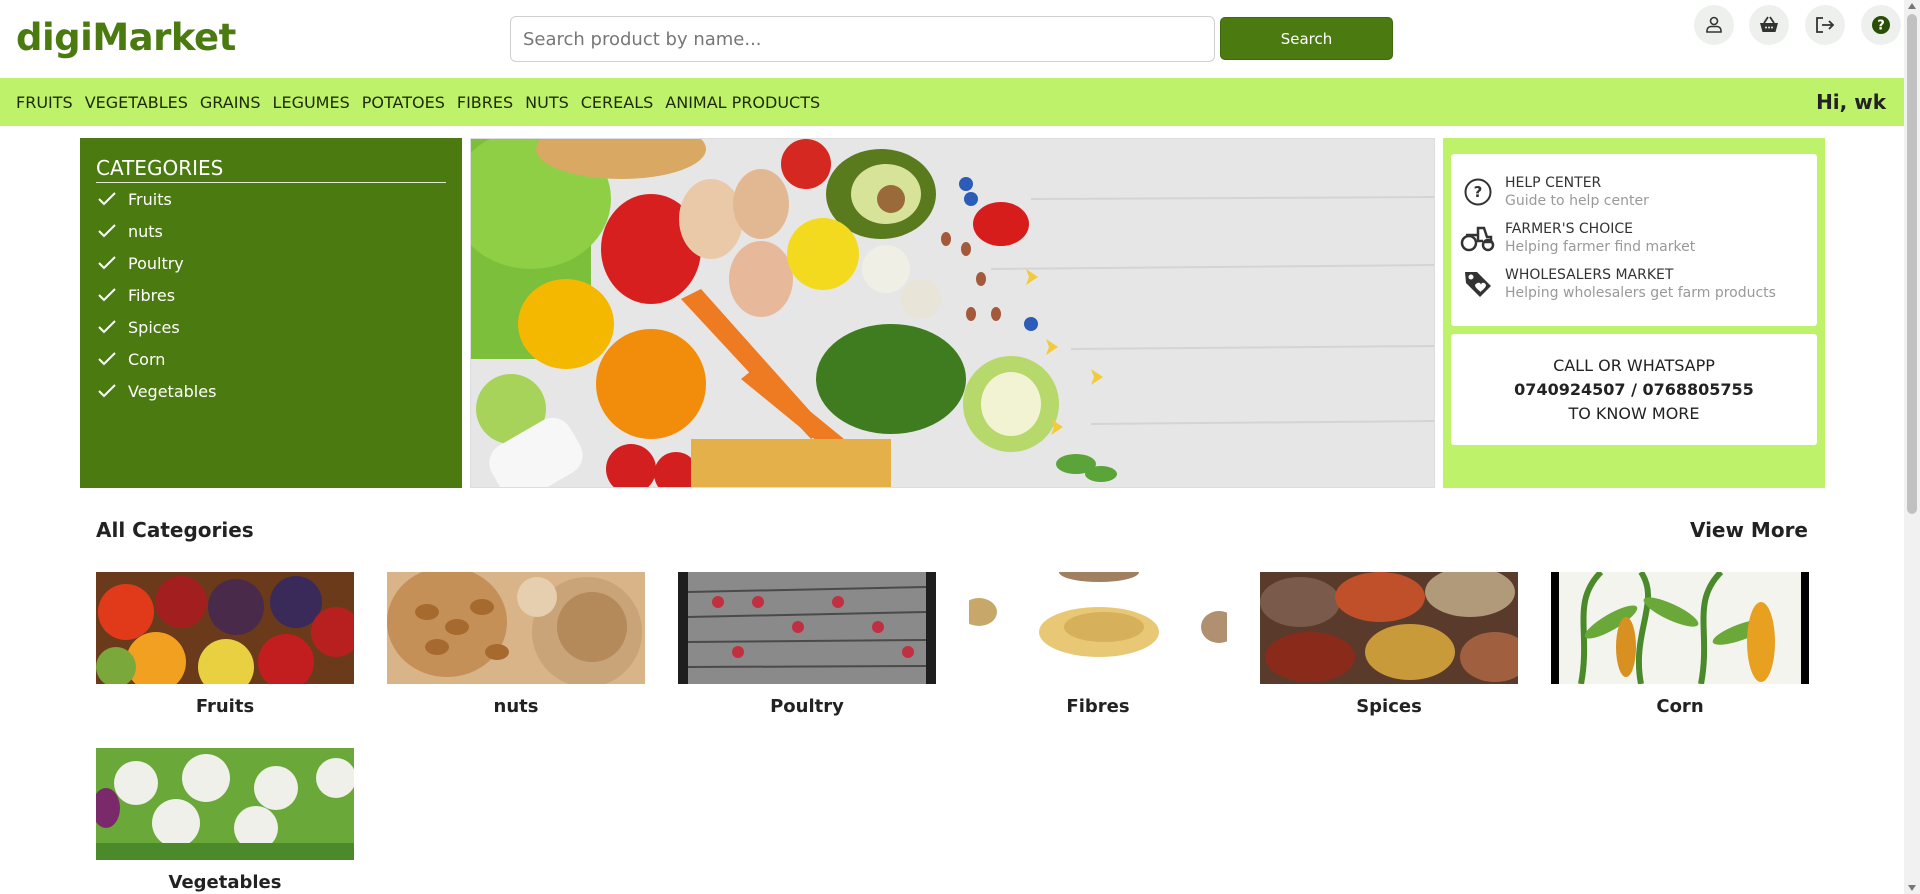 This screenshot has width=1920, height=894. I want to click on tile-label: Spices, so click(1389, 706).